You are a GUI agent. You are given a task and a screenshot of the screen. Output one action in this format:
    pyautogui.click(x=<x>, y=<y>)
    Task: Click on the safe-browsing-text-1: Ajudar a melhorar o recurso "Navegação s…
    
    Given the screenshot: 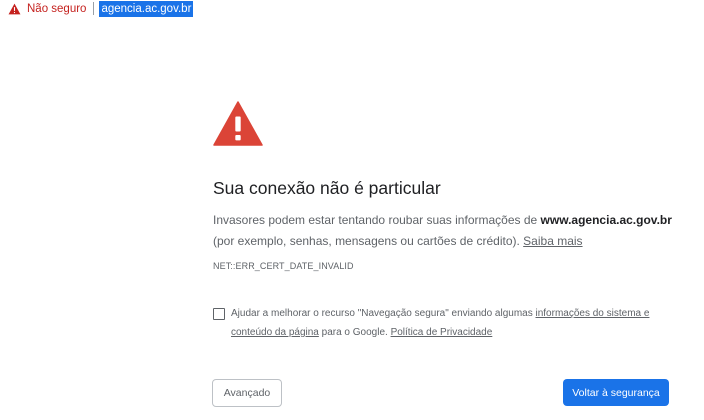 What is the action you would take?
    pyautogui.click(x=383, y=313)
    